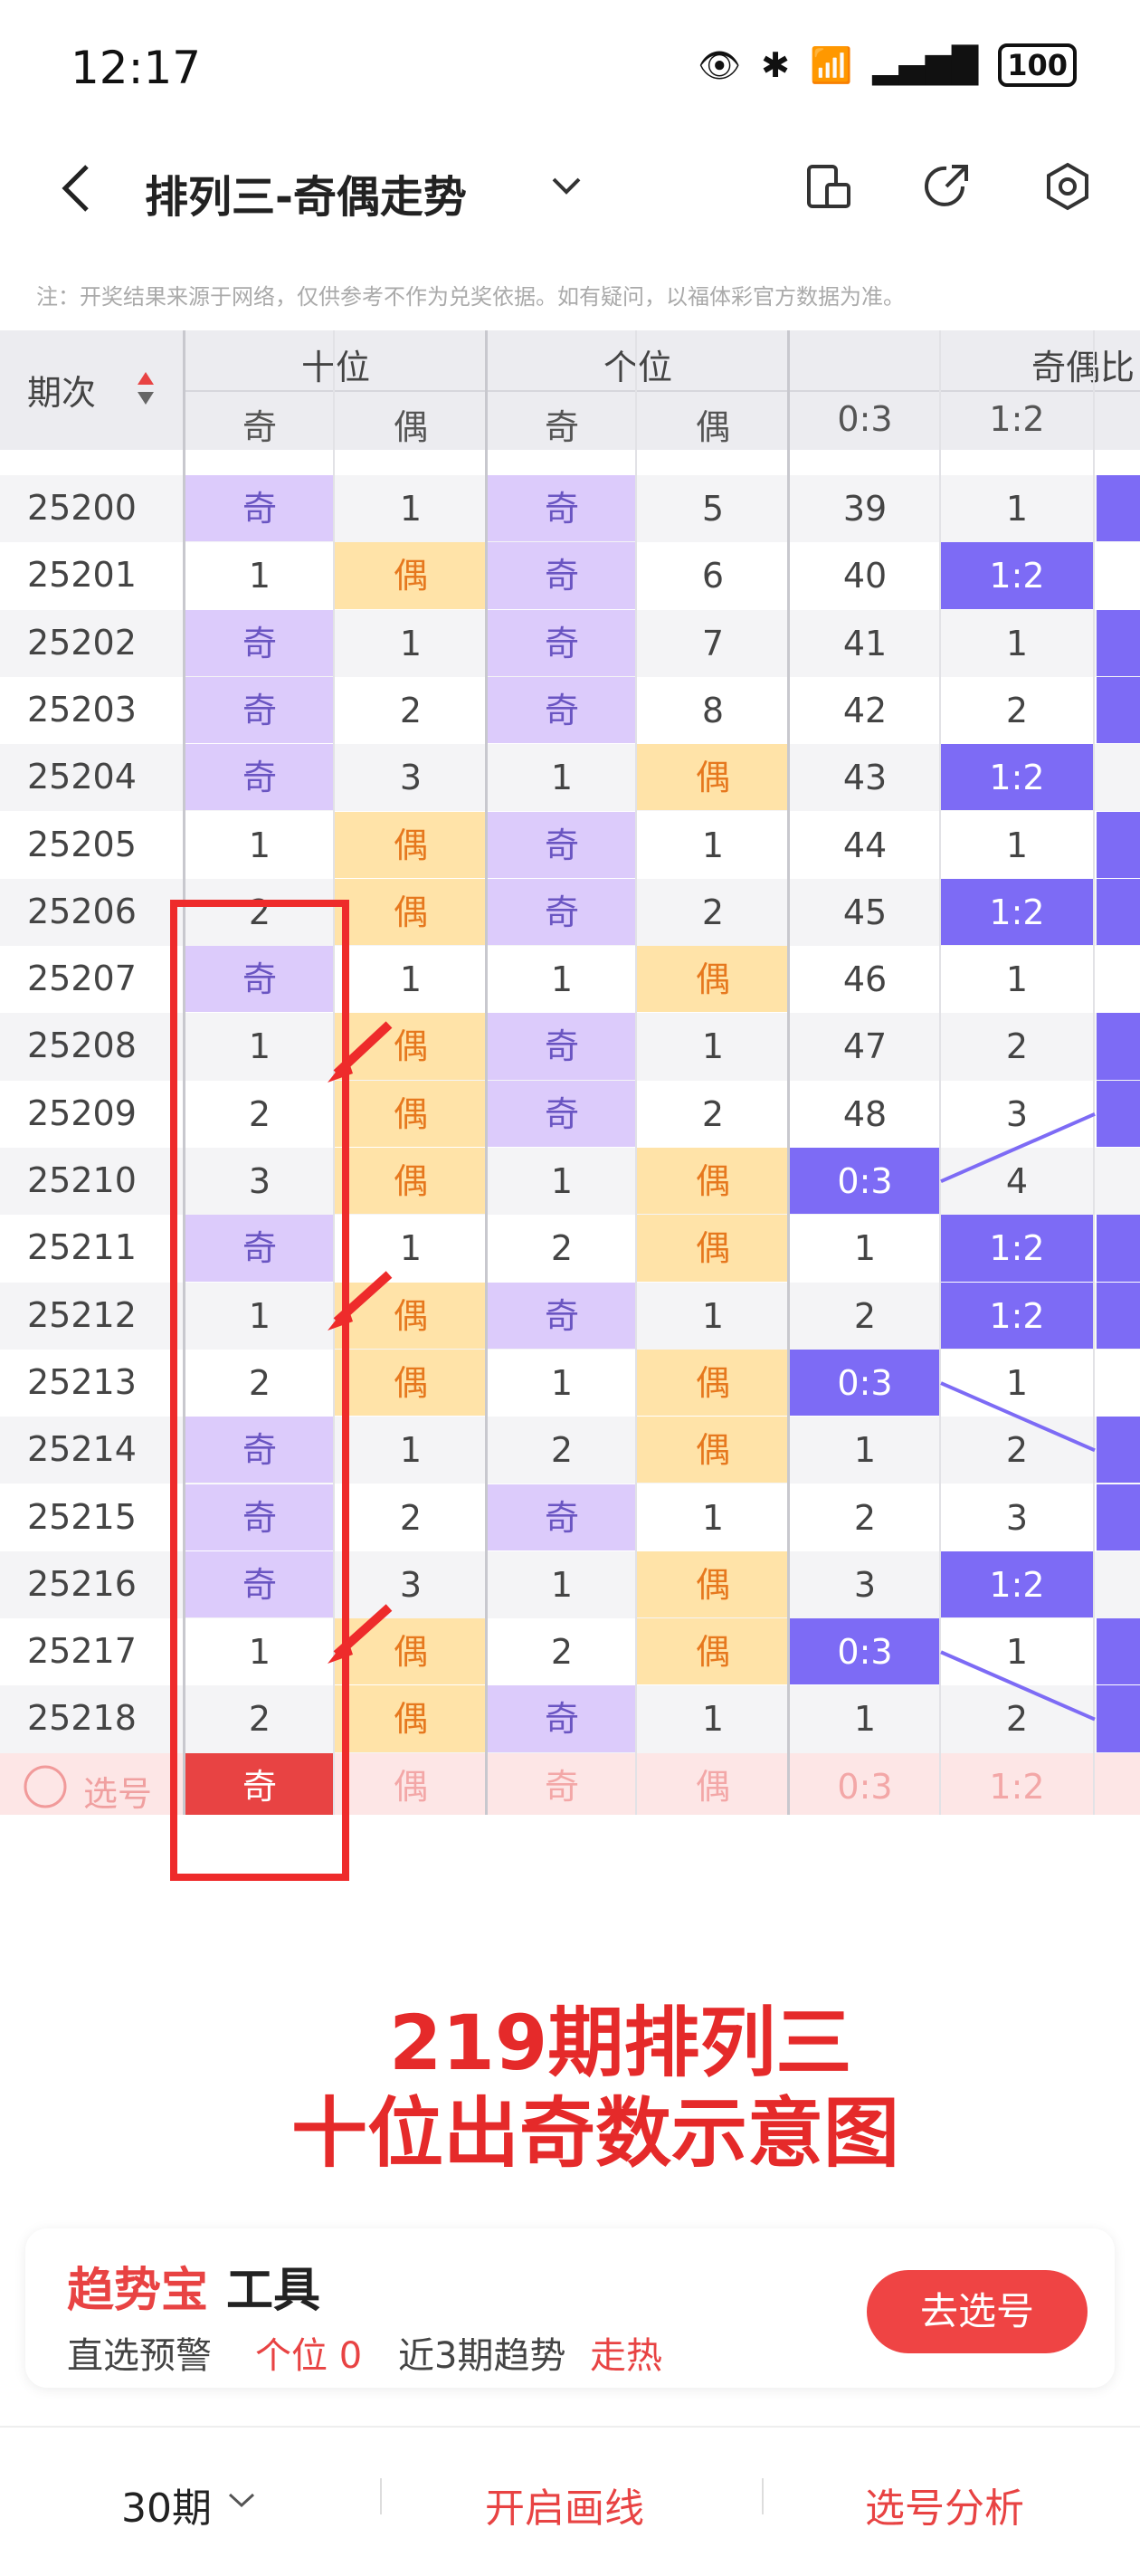  Describe the element at coordinates (1017, 1181) in the screenshot. I see `table-cell: 4` at that location.